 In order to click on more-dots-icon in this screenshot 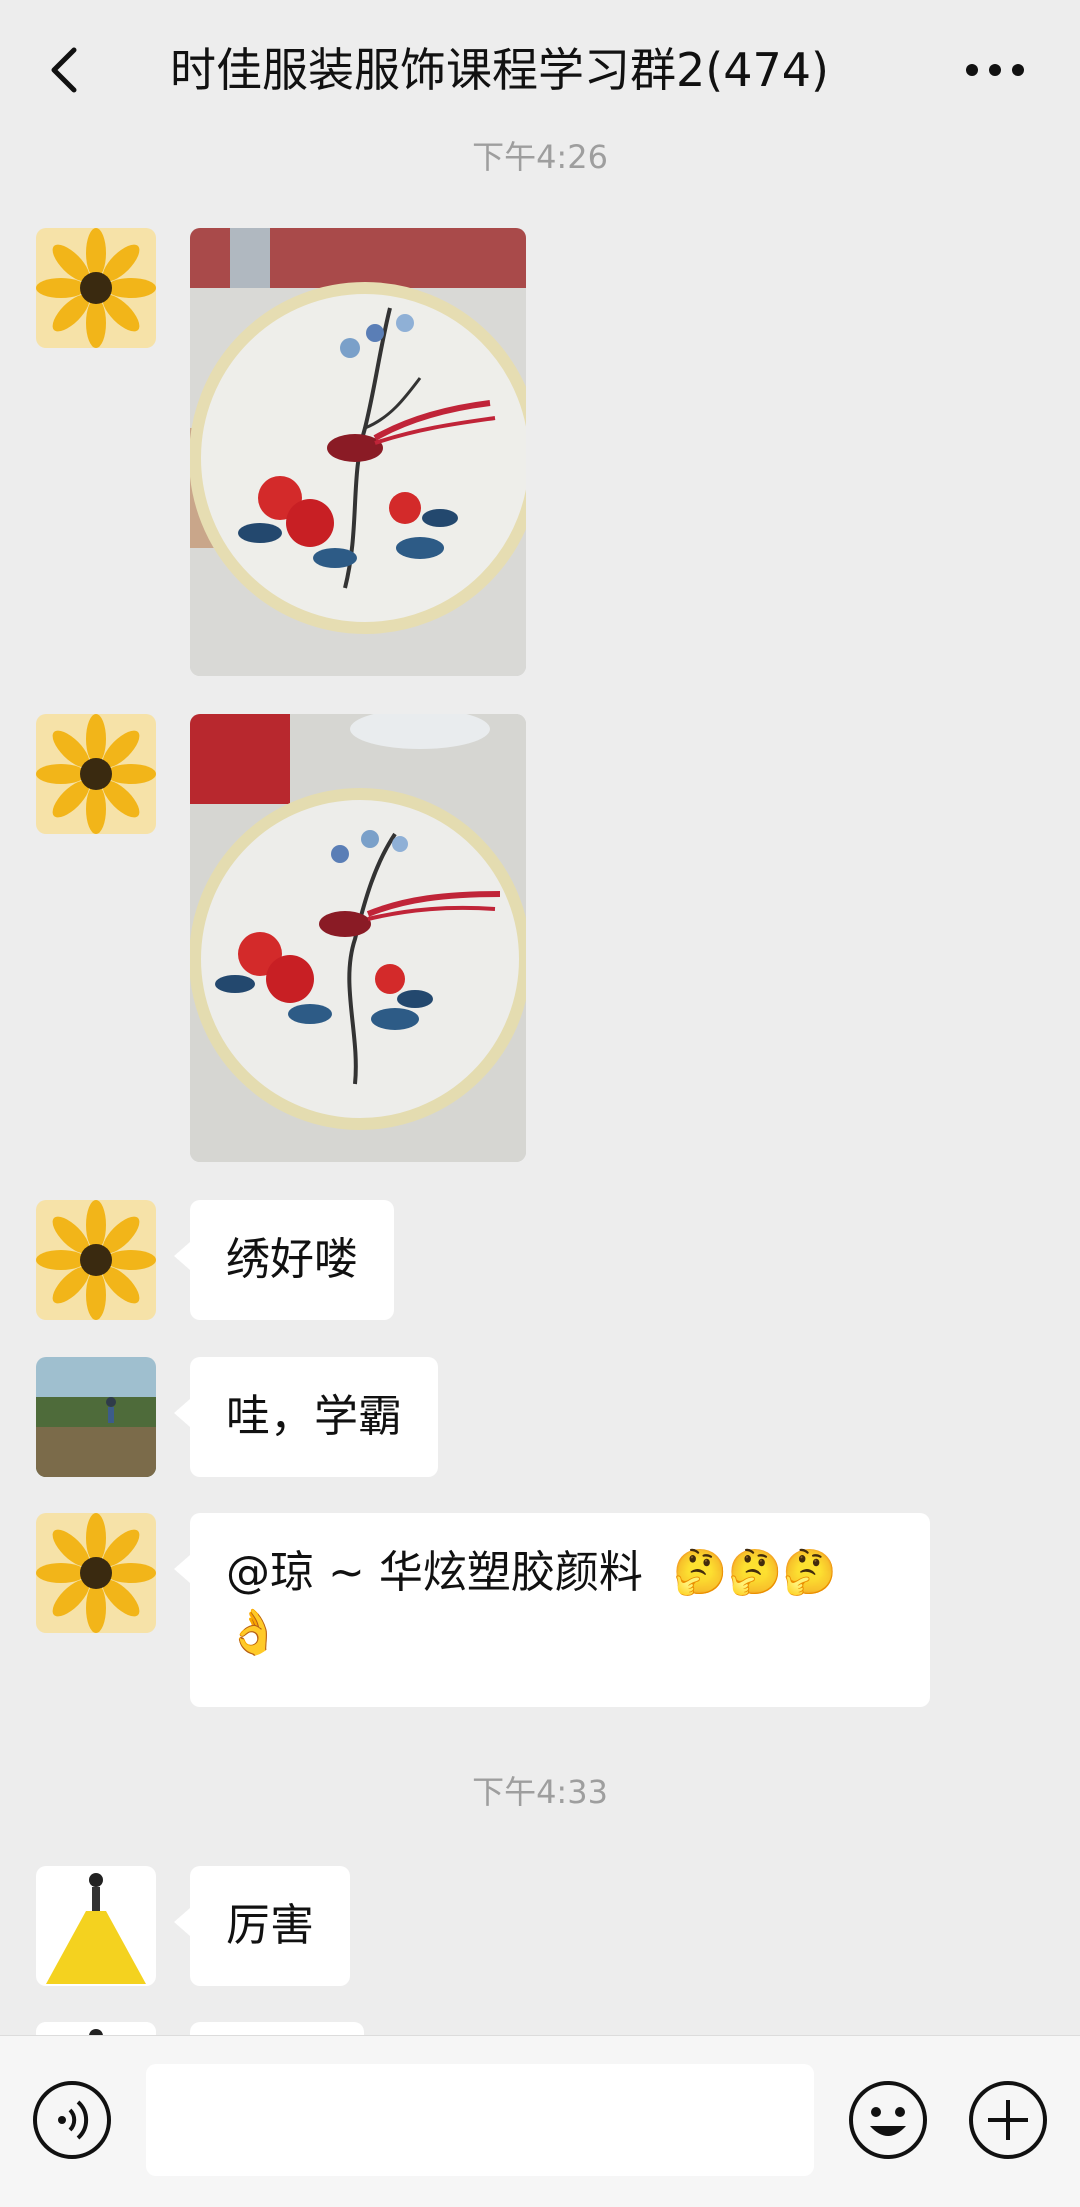, I will do `click(995, 70)`.